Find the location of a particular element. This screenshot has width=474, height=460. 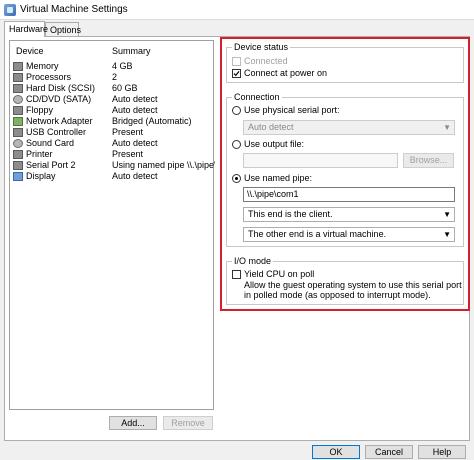

device-row-usb-controller: USB Controller Present is located at coordinates (113, 132).